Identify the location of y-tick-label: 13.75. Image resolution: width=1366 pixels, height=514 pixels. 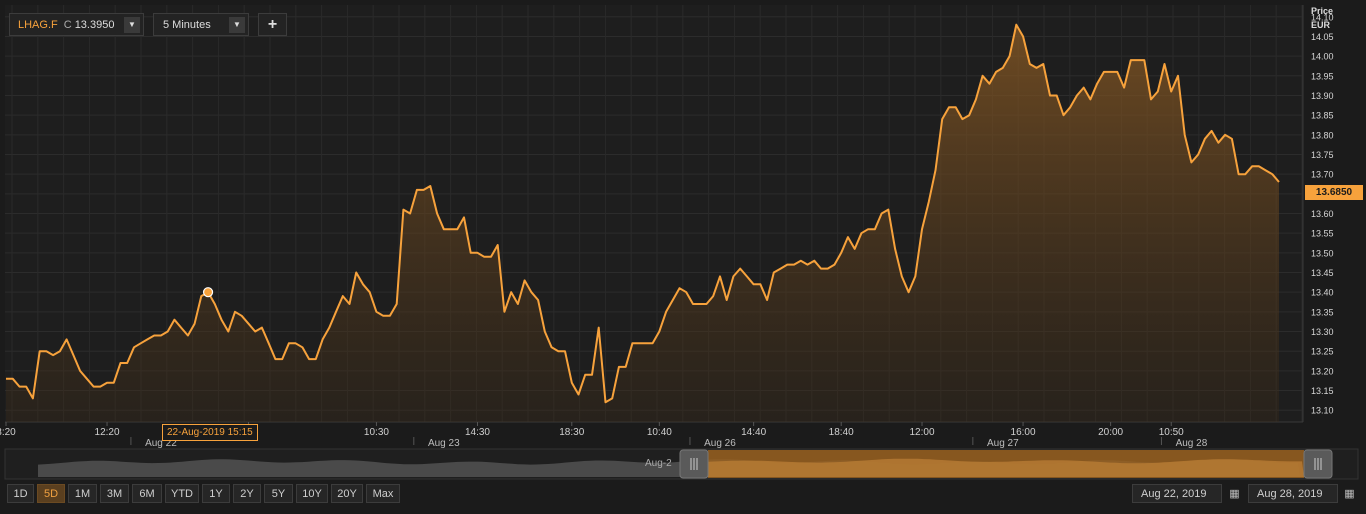
(1322, 155).